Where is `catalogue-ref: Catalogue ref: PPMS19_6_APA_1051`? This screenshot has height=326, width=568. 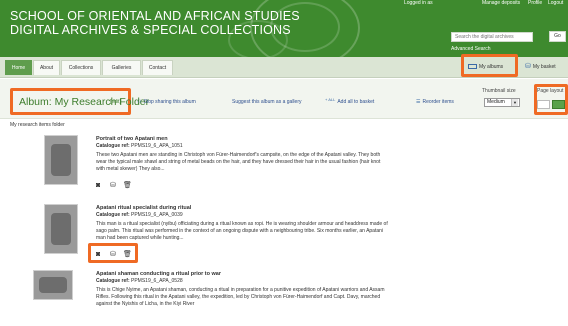
catalogue-ref: Catalogue ref: PPMS19_6_APA_1051 is located at coordinates (139, 146).